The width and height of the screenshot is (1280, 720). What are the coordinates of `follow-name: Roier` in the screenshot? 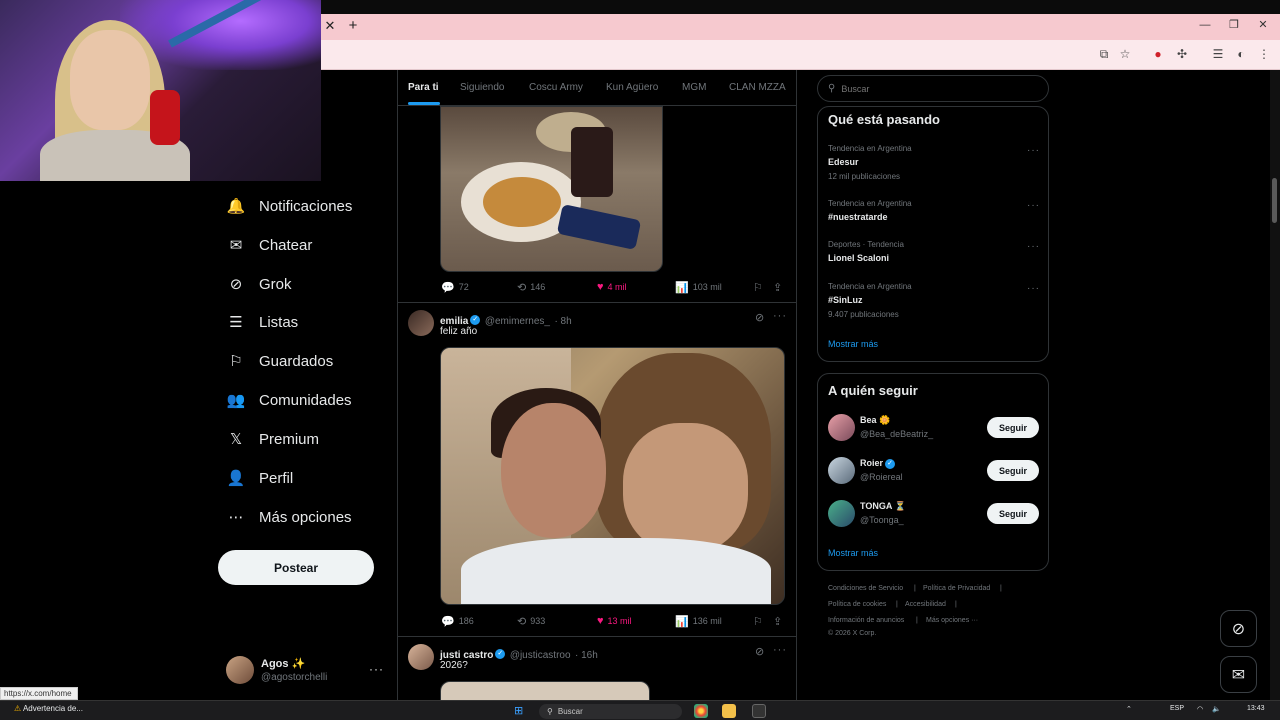 It's located at (871, 463).